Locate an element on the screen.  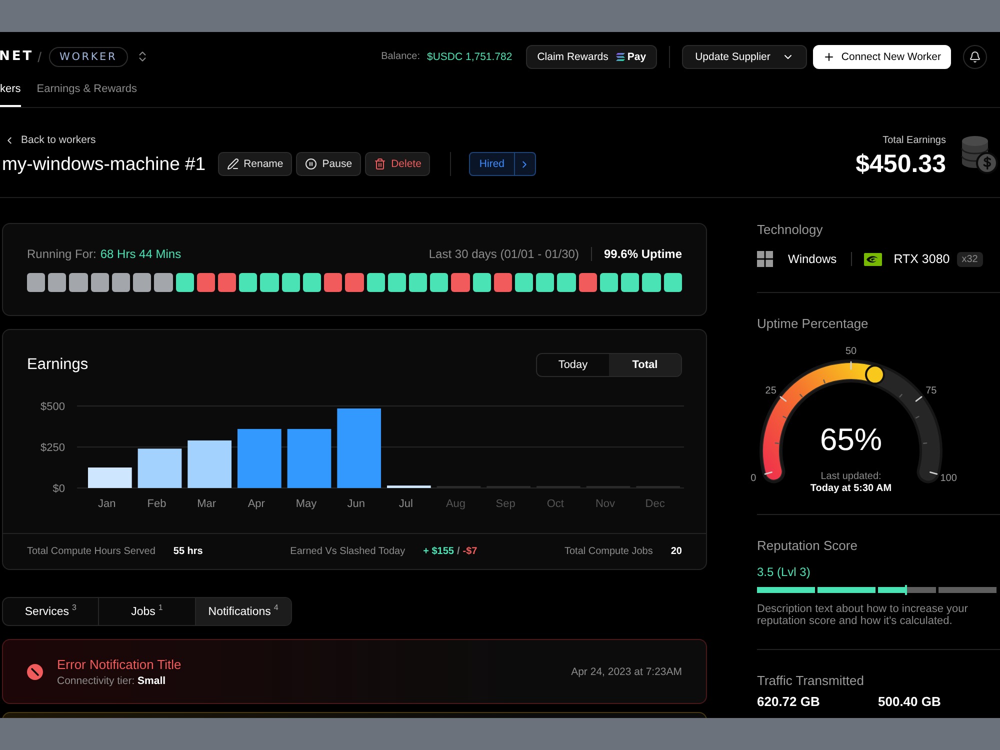
traffic-value: 500.40 GB is located at coordinates (910, 701).